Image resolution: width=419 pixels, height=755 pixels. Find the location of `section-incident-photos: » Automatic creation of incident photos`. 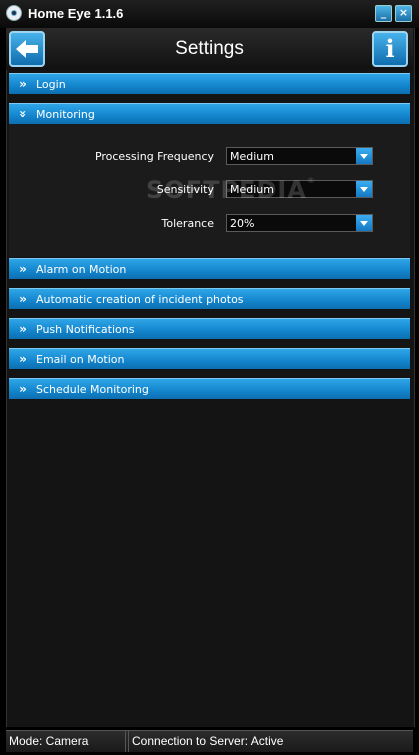

section-incident-photos: » Automatic creation of incident photos is located at coordinates (209, 298).